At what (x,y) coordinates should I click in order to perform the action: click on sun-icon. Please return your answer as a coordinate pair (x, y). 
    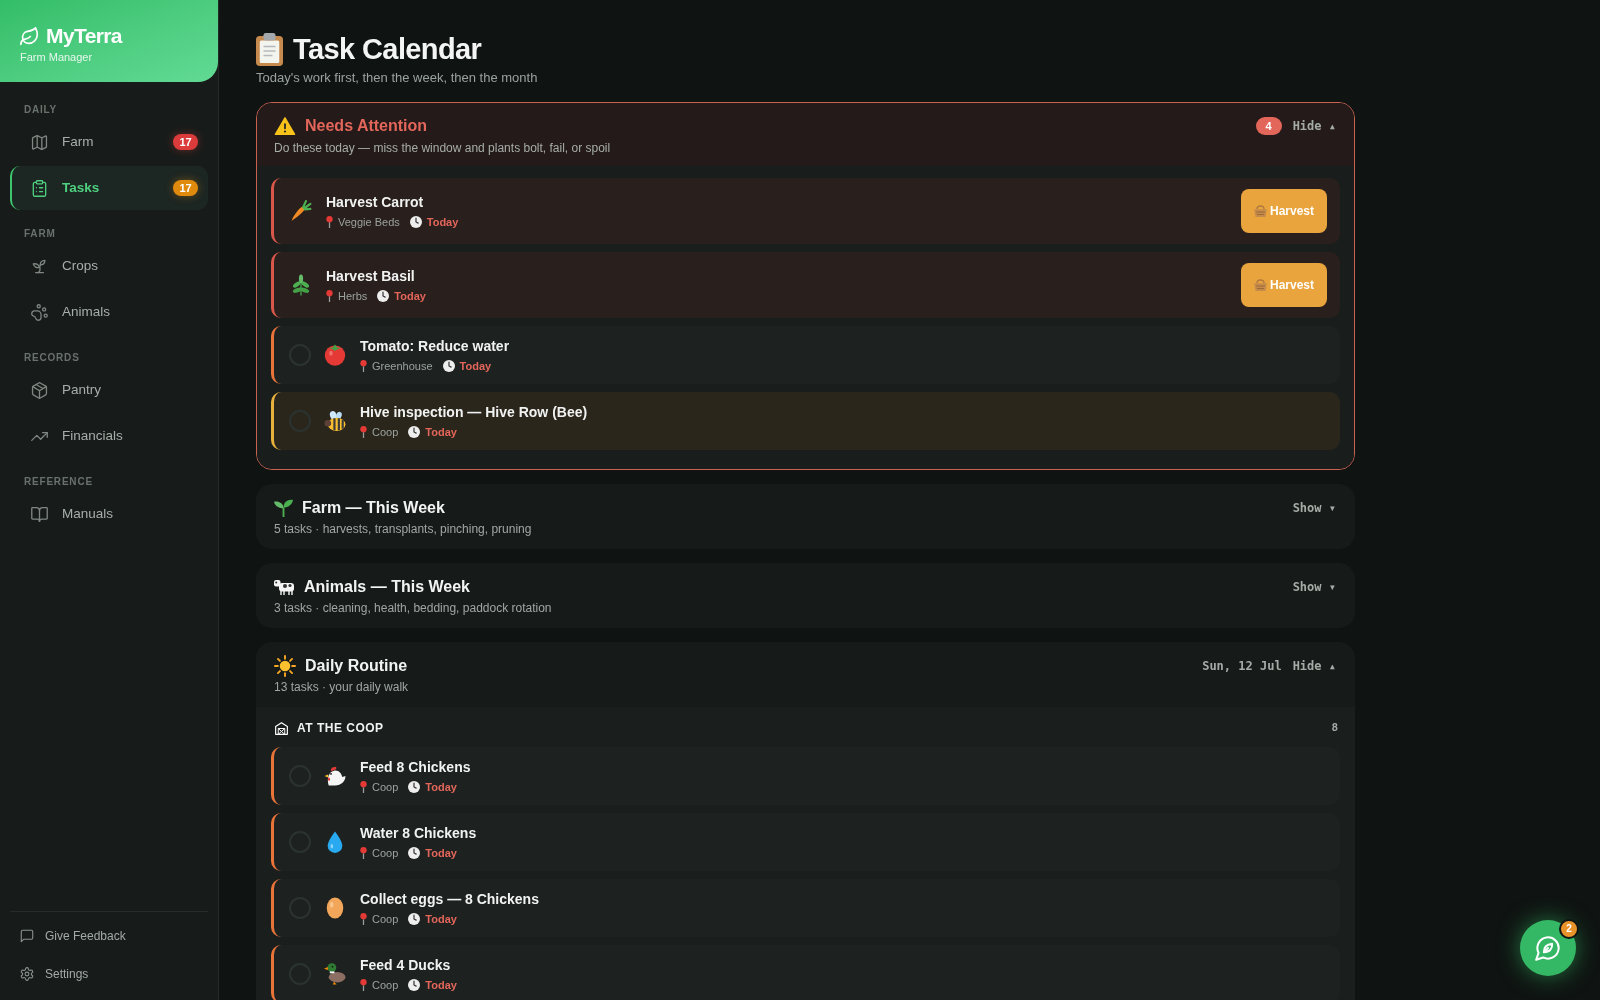
    Looking at the image, I should click on (285, 666).